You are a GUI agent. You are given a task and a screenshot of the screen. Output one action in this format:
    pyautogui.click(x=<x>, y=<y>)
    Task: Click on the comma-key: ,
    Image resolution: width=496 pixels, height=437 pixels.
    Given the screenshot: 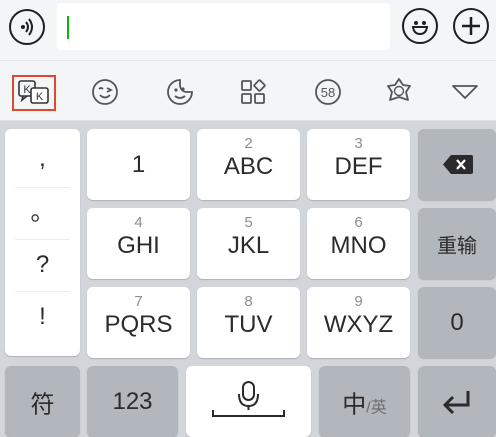 What is the action you would take?
    pyautogui.click(x=42, y=159)
    